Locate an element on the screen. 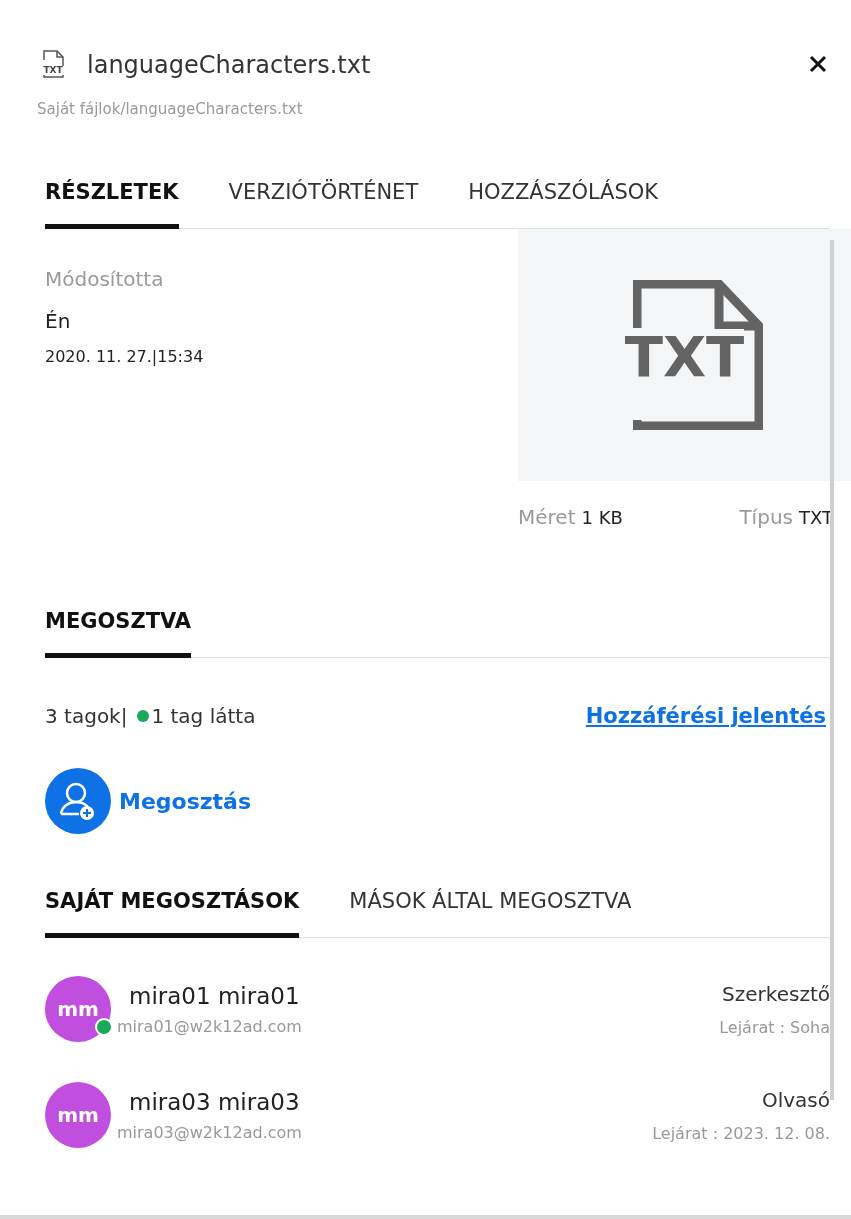  file-title: languageCharacters.txt is located at coordinates (229, 65).